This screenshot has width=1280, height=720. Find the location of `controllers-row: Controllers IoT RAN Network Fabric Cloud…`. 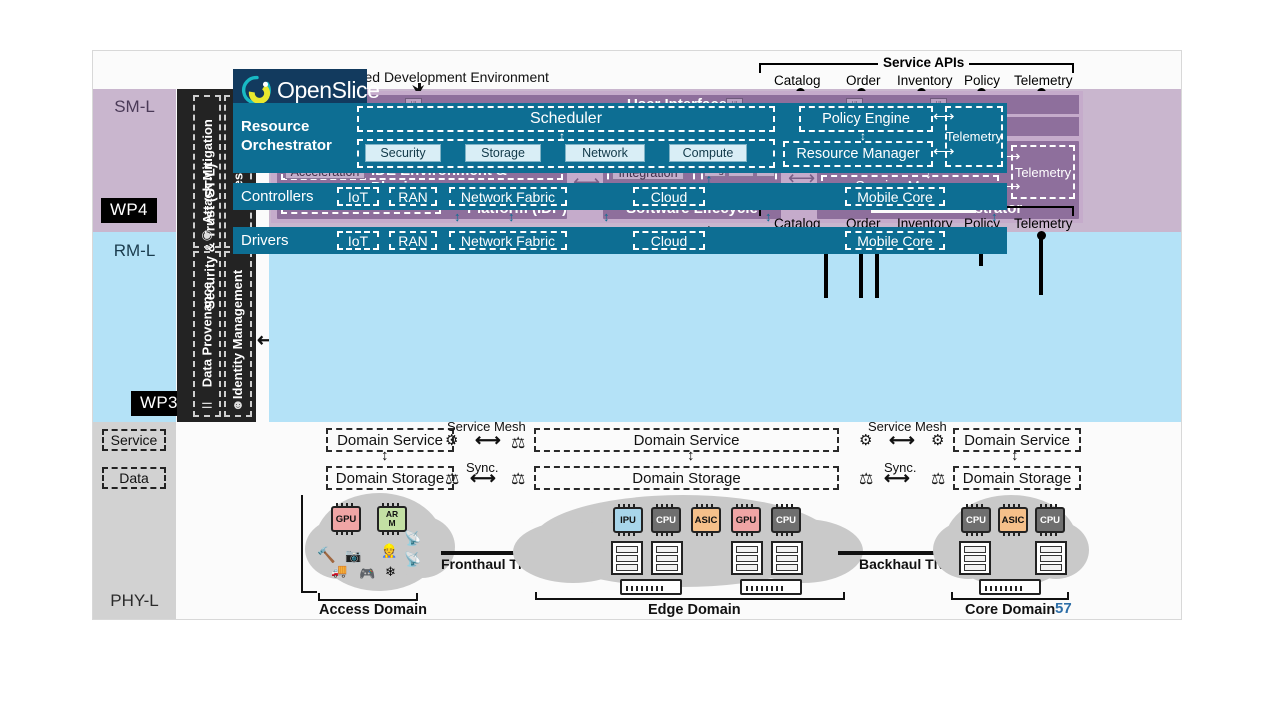

controllers-row: Controllers IoT RAN Network Fabric Cloud… is located at coordinates (620, 196).